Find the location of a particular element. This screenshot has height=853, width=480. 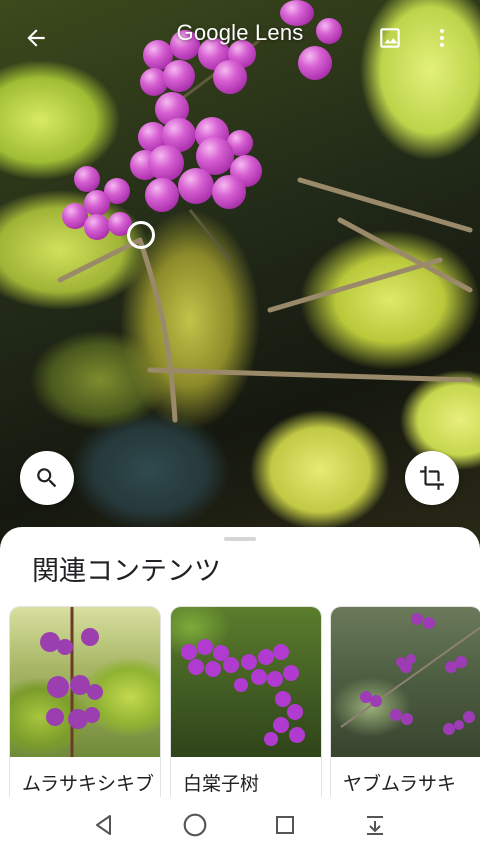

recents-square-icon is located at coordinates (285, 825).